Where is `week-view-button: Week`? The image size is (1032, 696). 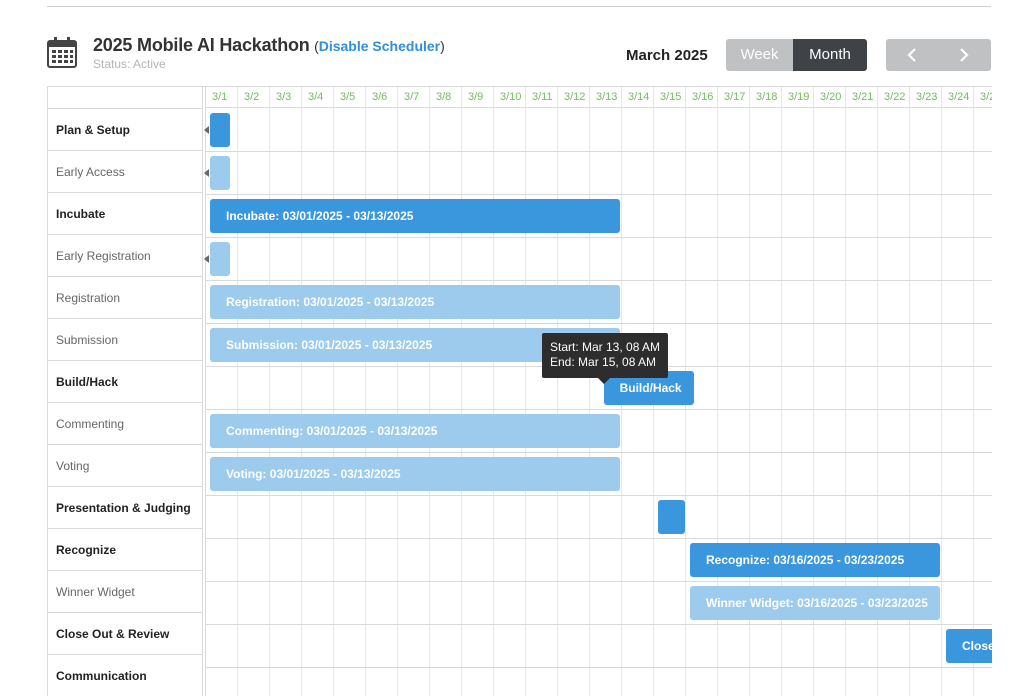 week-view-button: Week is located at coordinates (759, 55).